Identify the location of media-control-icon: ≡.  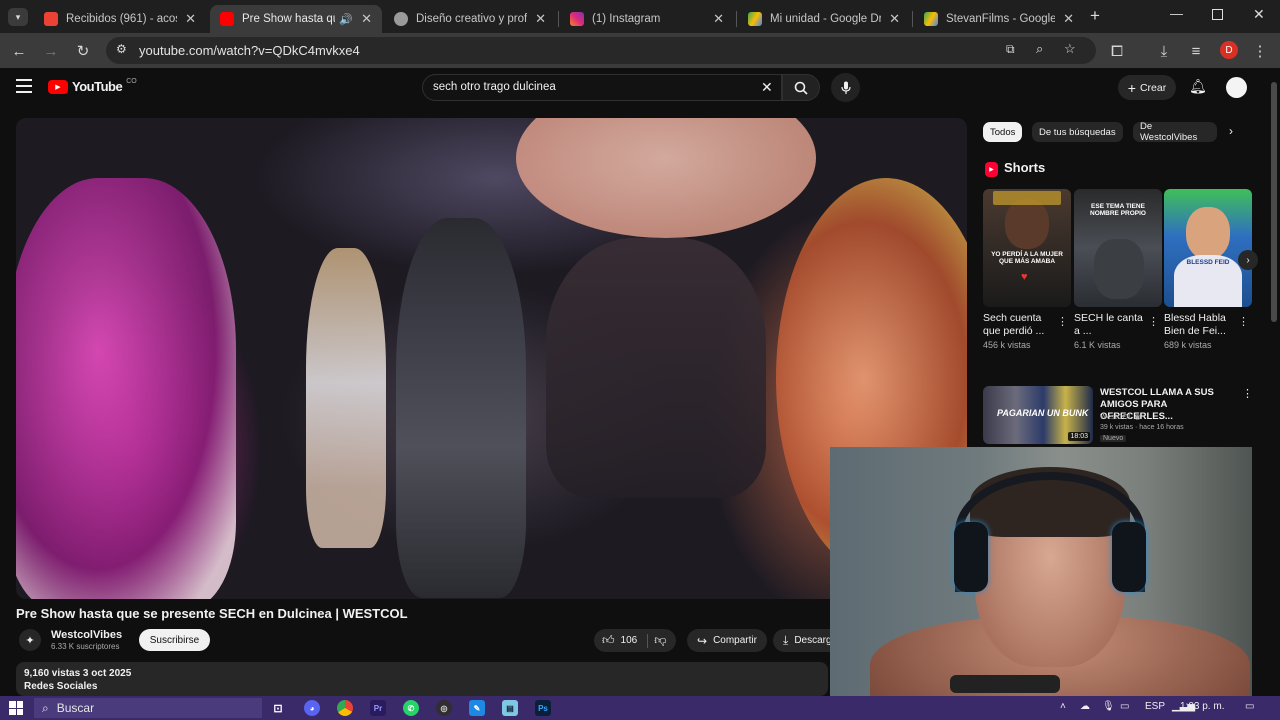
(1196, 51).